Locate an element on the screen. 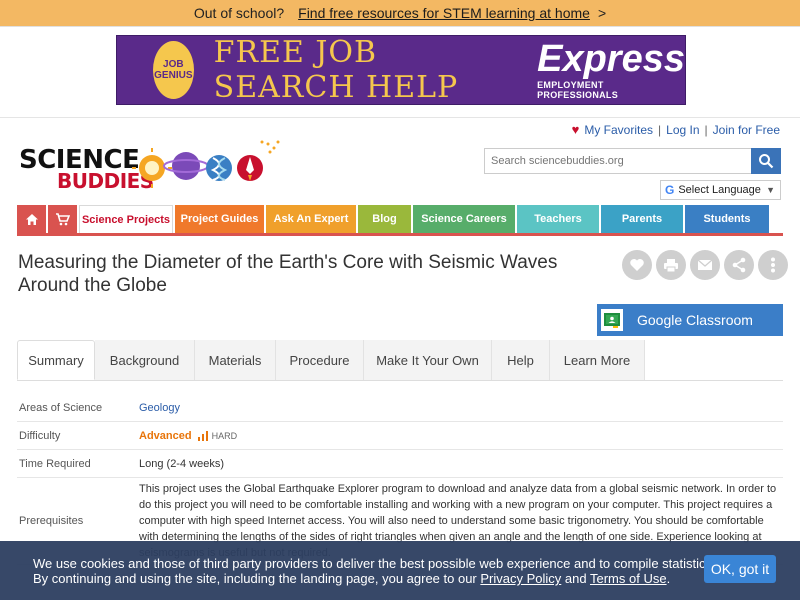 The image size is (800, 600). google-classroom-button: Google Classroom is located at coordinates (690, 320).